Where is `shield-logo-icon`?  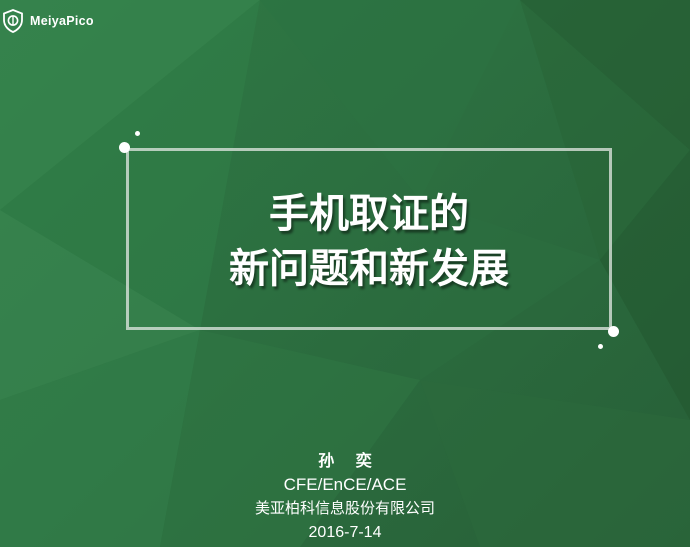 shield-logo-icon is located at coordinates (13, 21).